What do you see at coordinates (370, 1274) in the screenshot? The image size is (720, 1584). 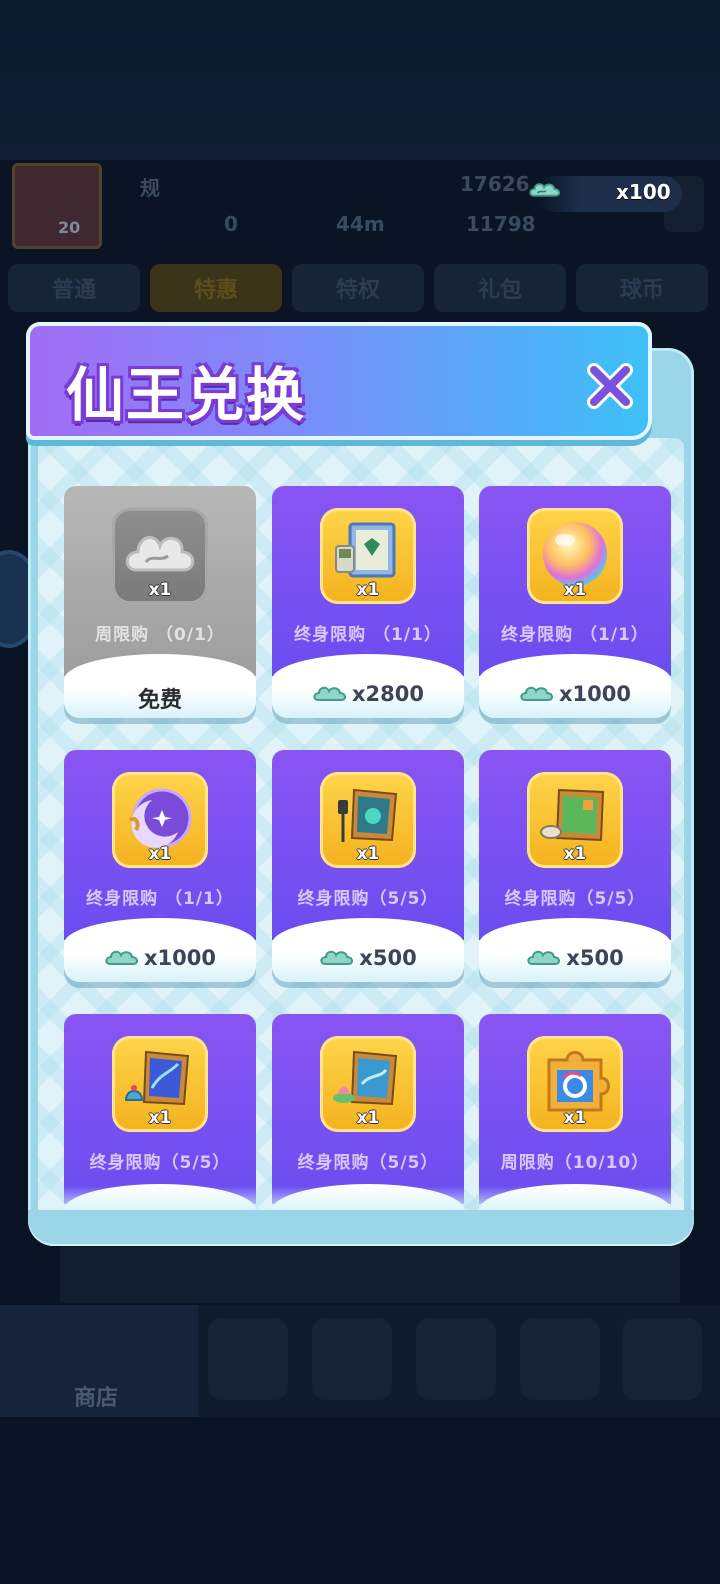 I see `background-item-strip` at bounding box center [370, 1274].